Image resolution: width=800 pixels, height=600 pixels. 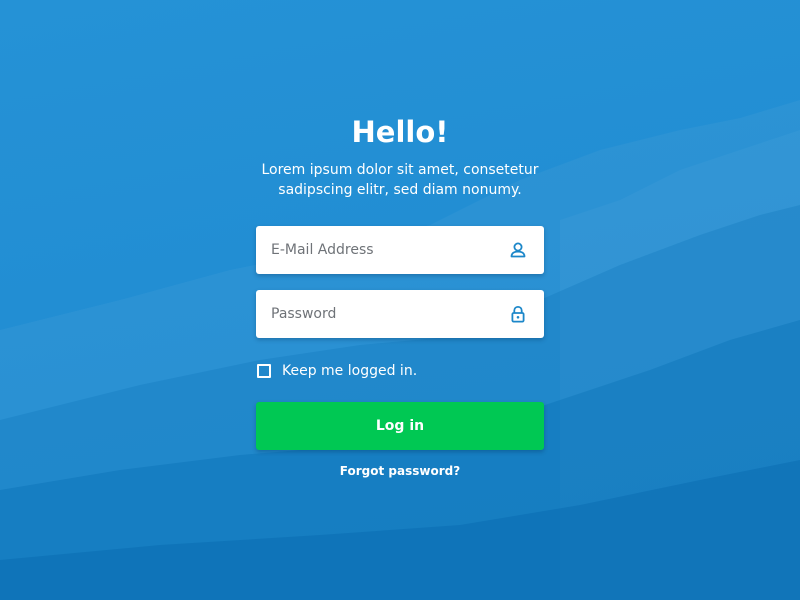 What do you see at coordinates (376, 314) in the screenshot?
I see `password-input` at bounding box center [376, 314].